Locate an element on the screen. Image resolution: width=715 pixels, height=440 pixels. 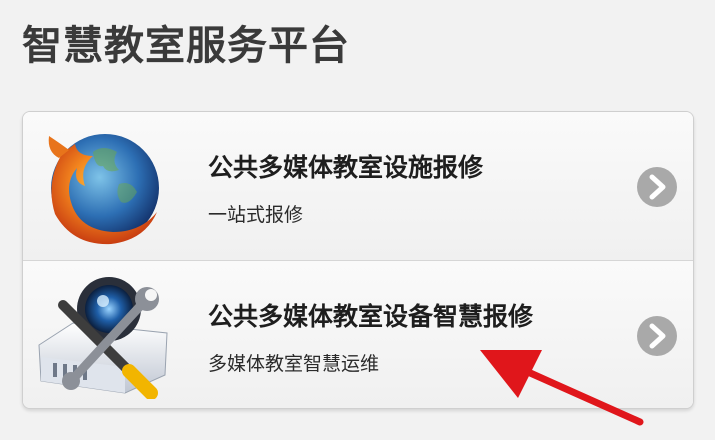
projector-tools-icon is located at coordinates (103, 335).